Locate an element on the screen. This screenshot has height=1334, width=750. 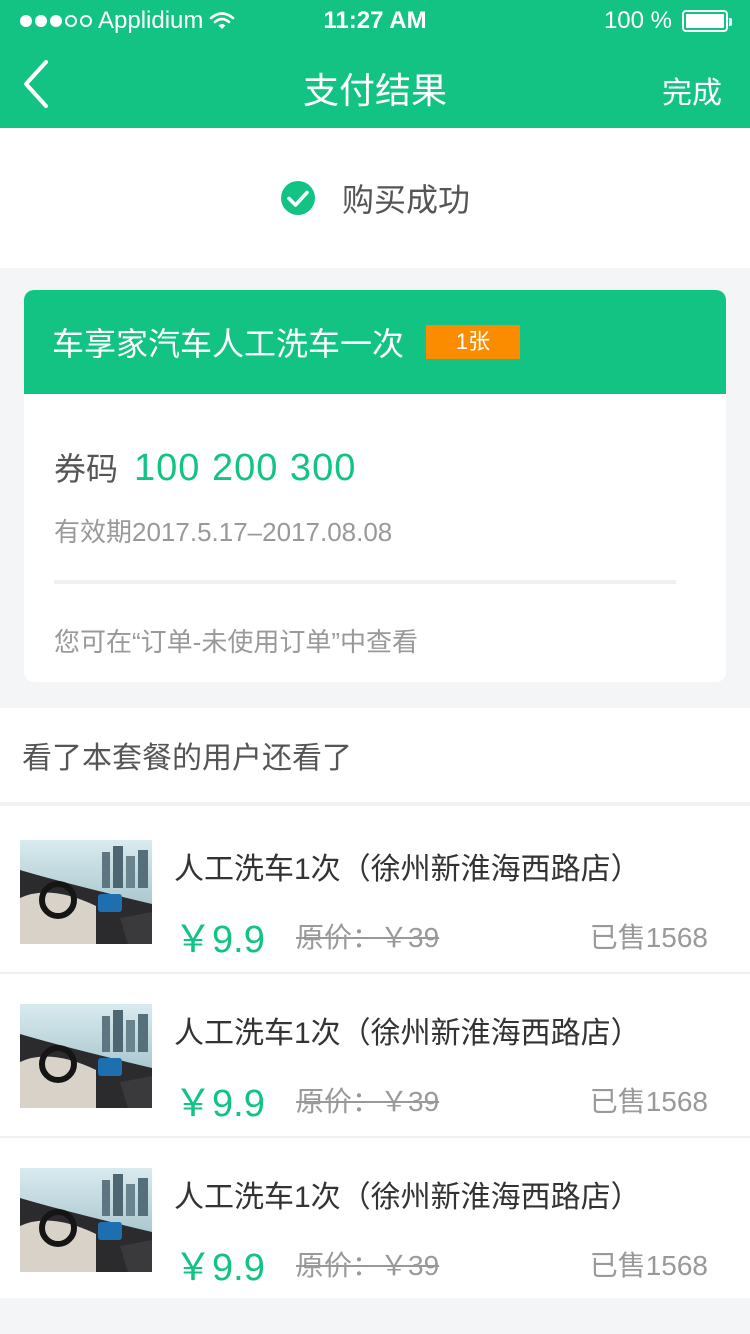
page-title: 支付结果 is located at coordinates (374, 90).